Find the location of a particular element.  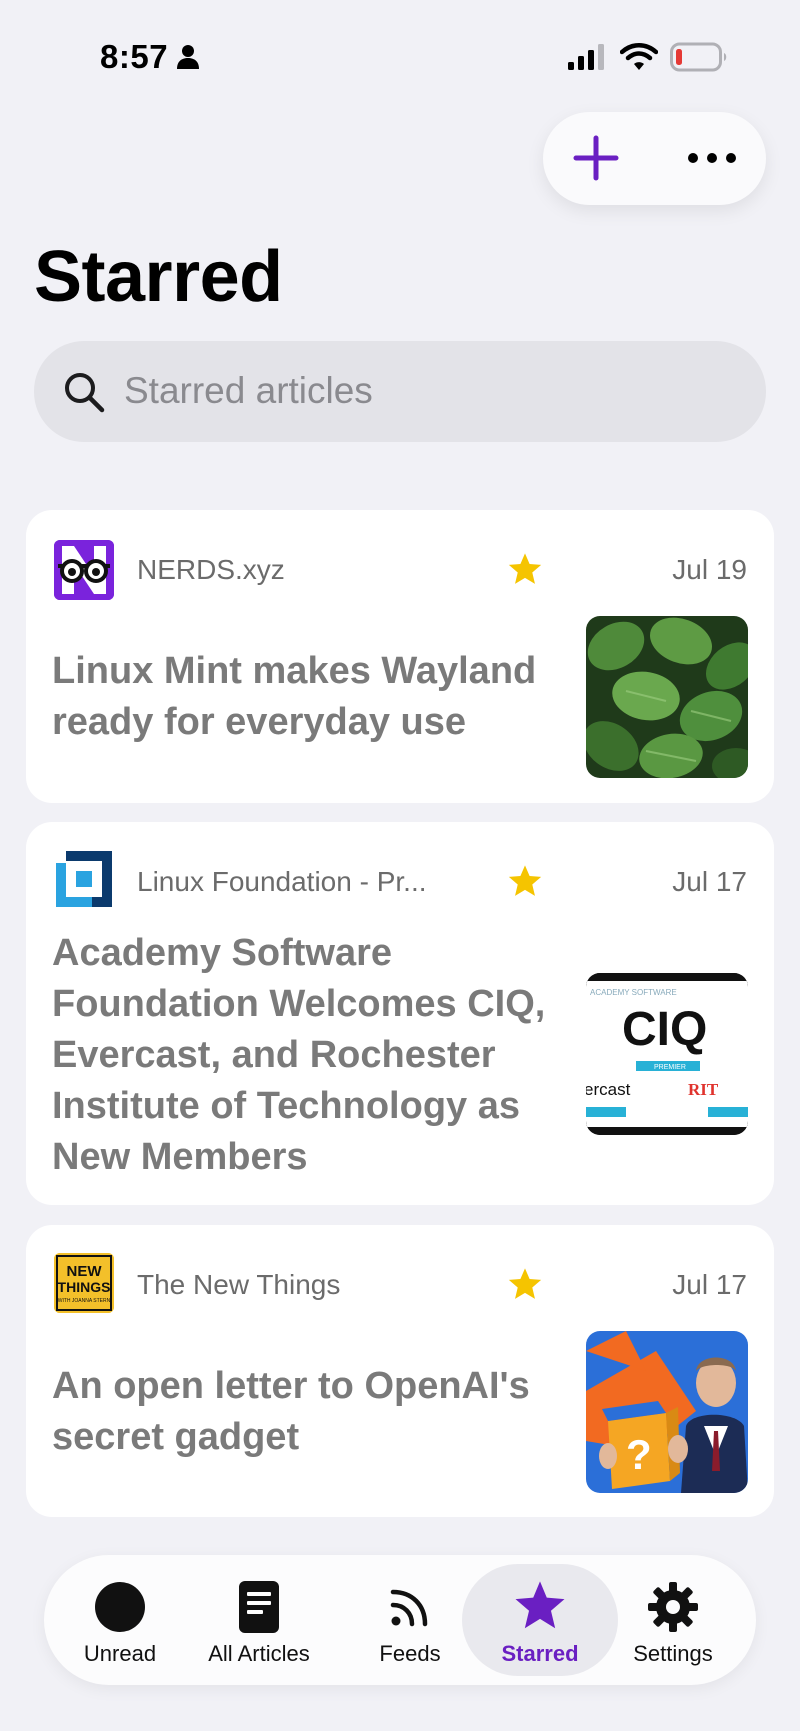

gear-icon is located at coordinates (673, 1607).